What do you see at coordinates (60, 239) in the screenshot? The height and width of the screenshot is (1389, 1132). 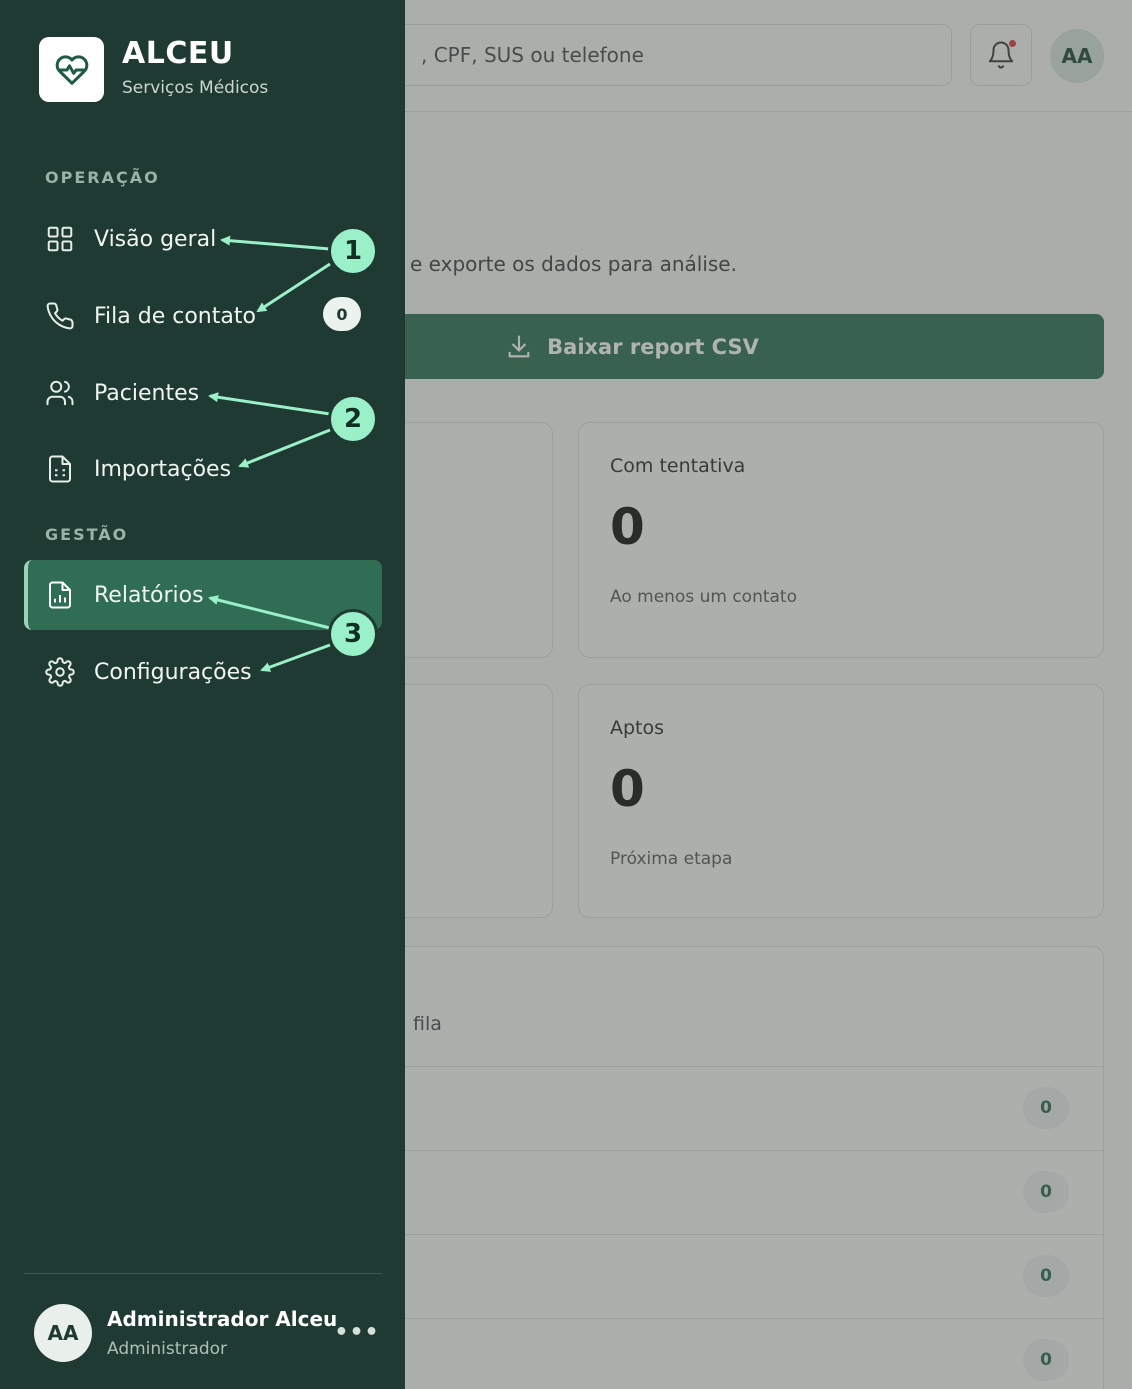 I see `grid-icon` at bounding box center [60, 239].